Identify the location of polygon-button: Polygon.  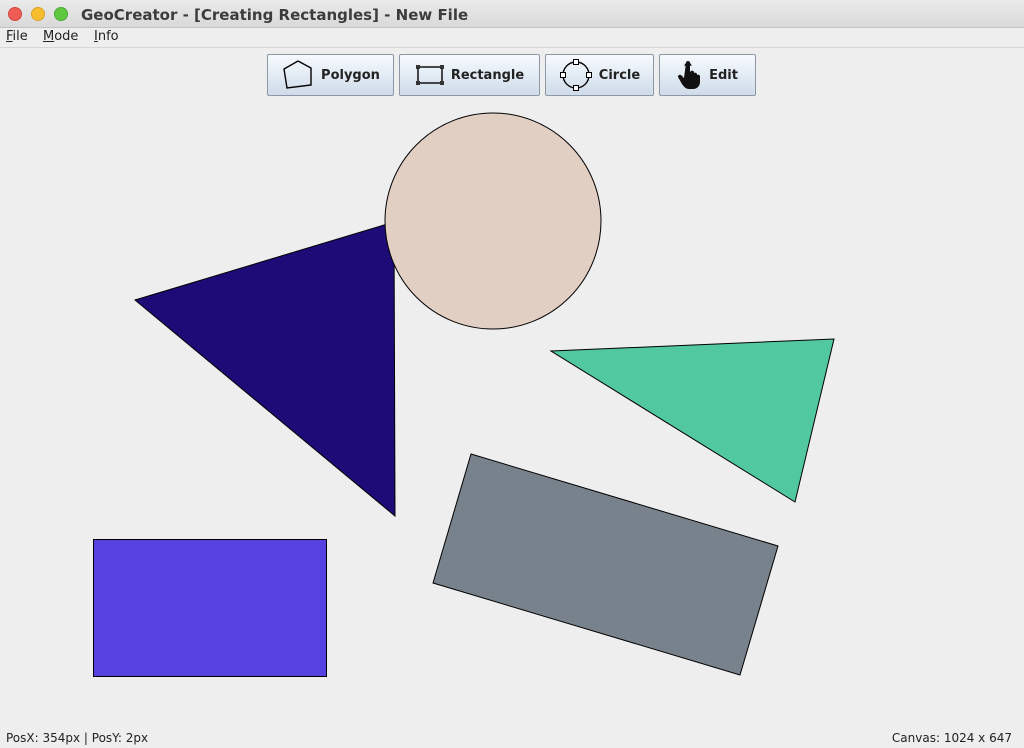
(330, 75).